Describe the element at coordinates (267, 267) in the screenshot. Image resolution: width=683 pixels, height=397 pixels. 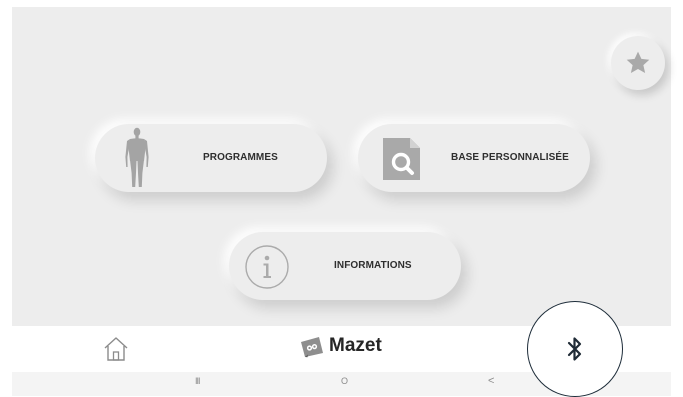
I see `info-icon` at that location.